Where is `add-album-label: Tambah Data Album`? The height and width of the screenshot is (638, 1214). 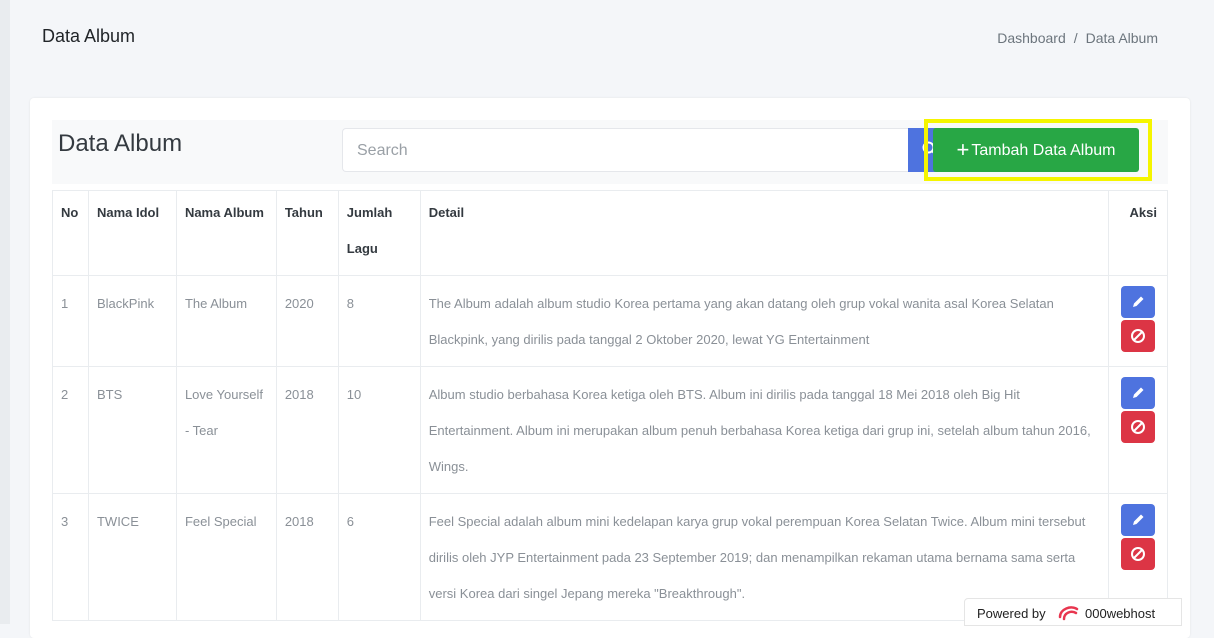 add-album-label: Tambah Data Album is located at coordinates (1043, 150).